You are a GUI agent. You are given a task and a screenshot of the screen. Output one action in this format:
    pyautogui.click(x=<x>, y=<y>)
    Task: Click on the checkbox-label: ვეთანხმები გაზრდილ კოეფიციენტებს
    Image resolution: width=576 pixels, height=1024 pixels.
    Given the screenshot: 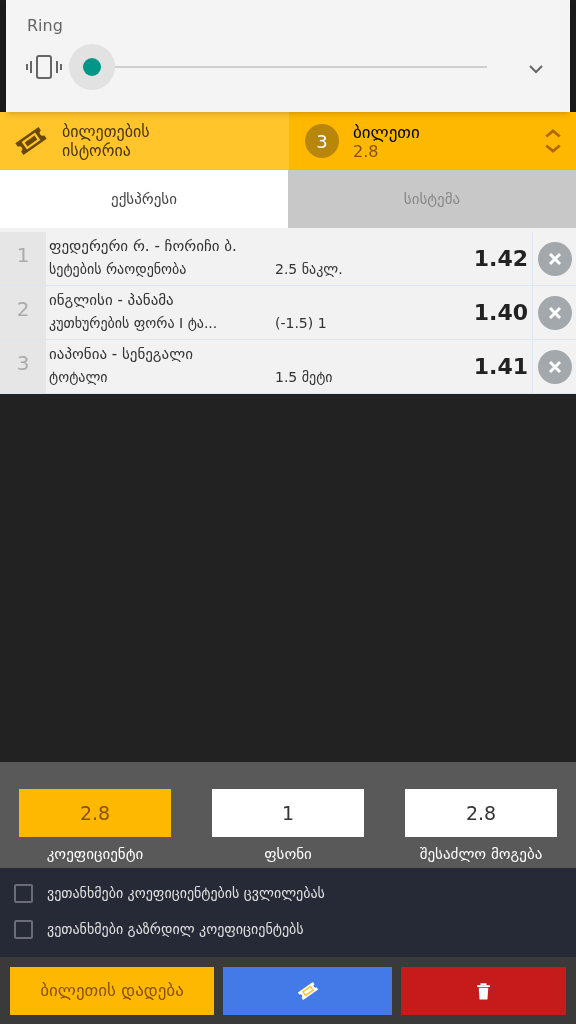 What is the action you would take?
    pyautogui.click(x=175, y=929)
    